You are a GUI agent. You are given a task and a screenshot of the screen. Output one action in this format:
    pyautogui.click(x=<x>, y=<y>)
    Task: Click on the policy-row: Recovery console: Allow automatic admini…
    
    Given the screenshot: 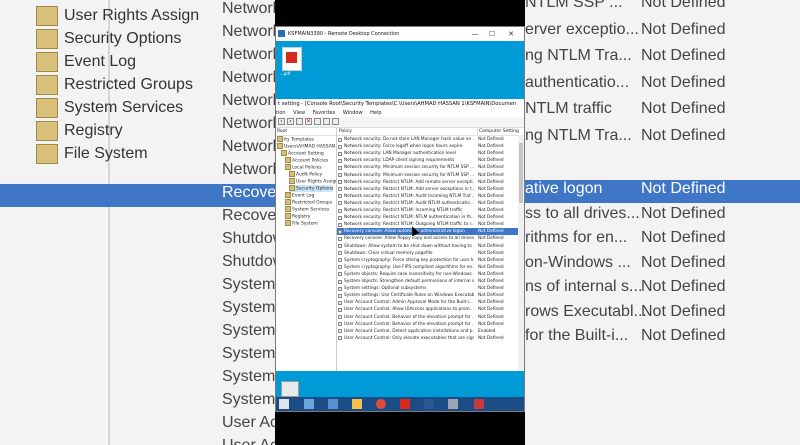 What is the action you would take?
    pyautogui.click(x=427, y=232)
    